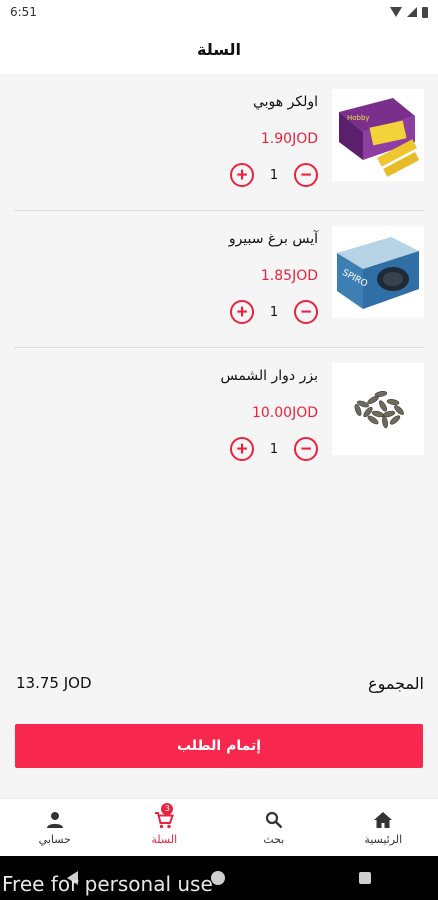 The height and width of the screenshot is (900, 438). Describe the element at coordinates (164, 839) in the screenshot. I see `nav-label-cart: السلة` at that location.